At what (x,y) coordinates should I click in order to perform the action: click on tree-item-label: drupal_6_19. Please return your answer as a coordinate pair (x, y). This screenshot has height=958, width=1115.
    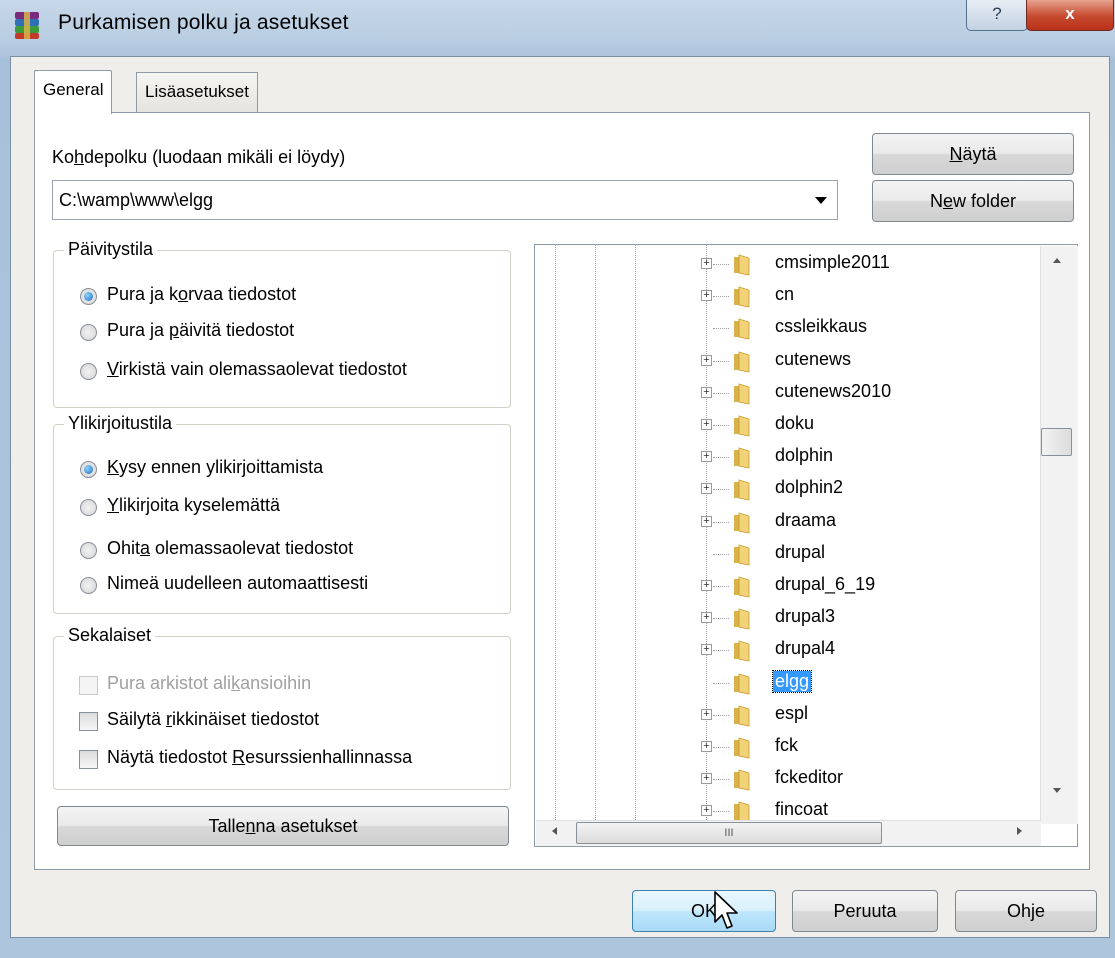
    Looking at the image, I should click on (825, 584).